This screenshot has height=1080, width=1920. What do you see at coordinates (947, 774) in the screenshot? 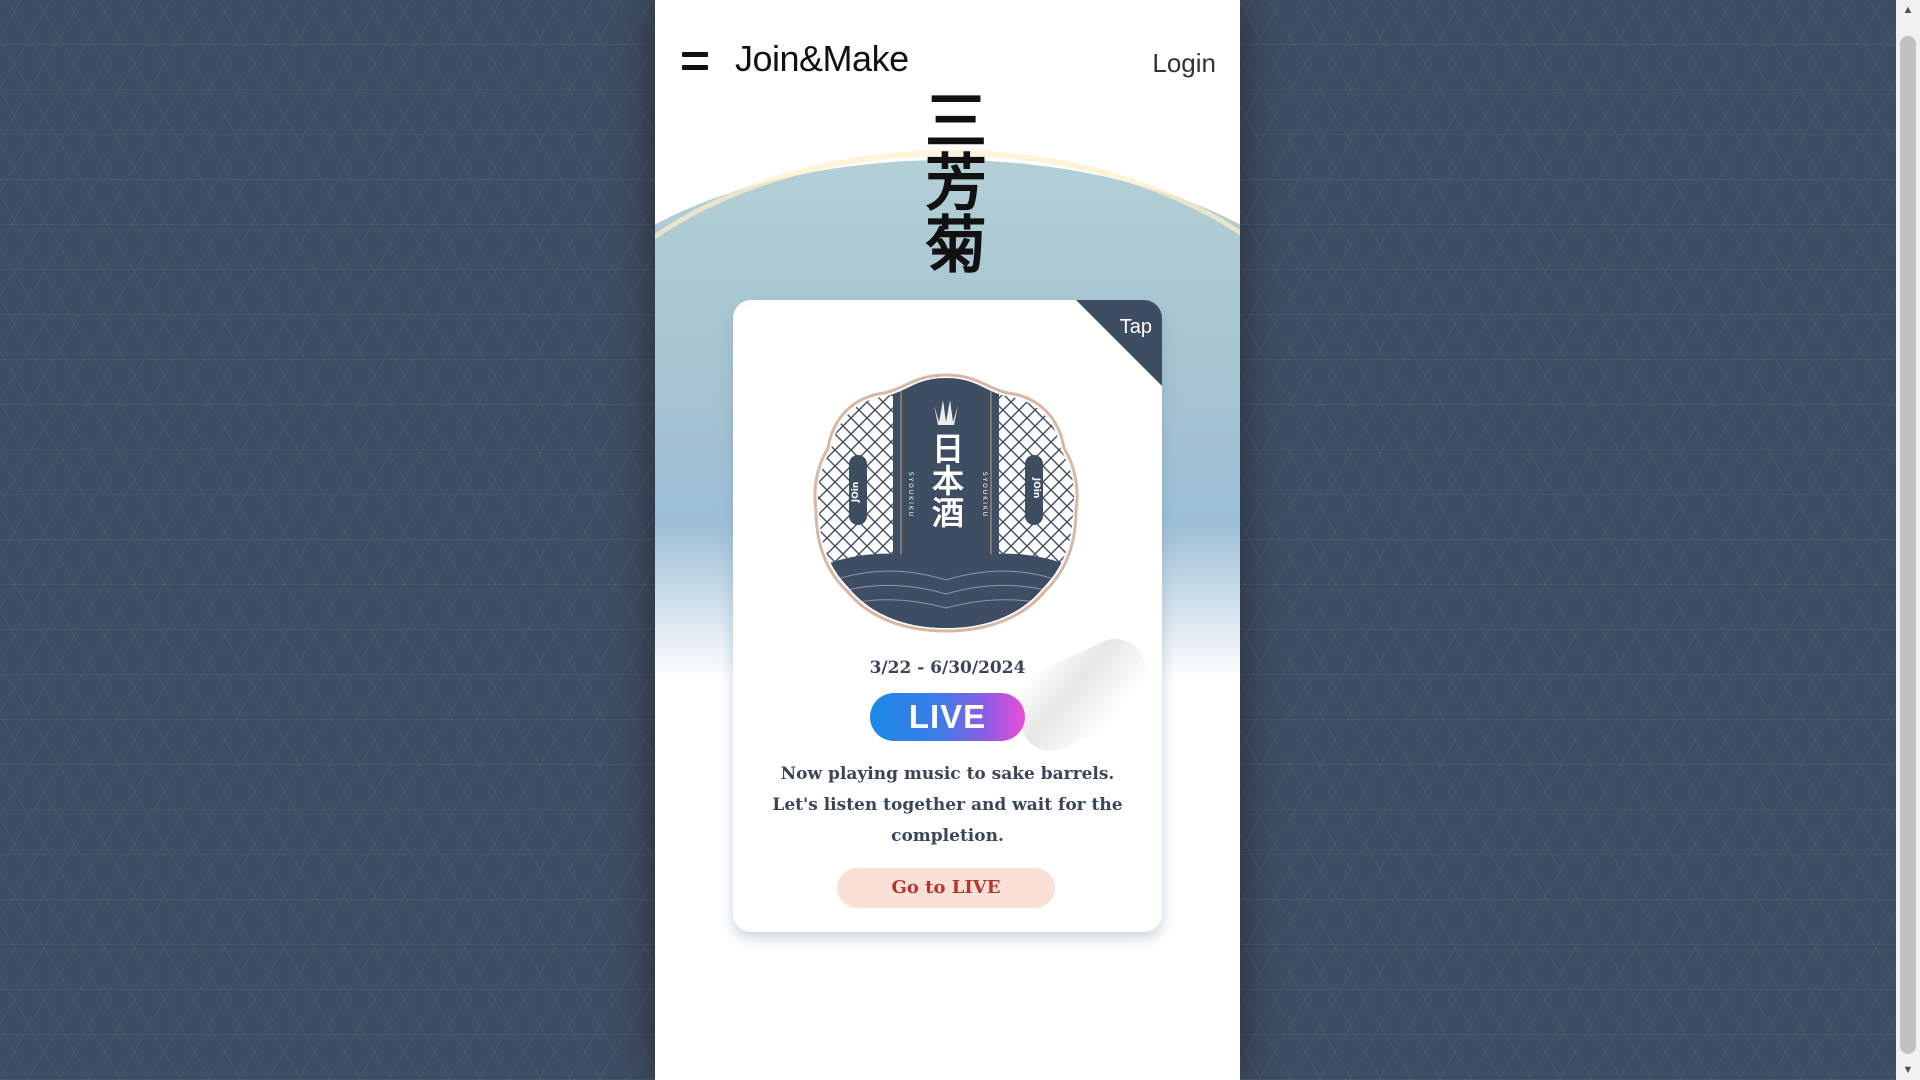
I see `message-line-1: Now playing music to sake barrels.` at bounding box center [947, 774].